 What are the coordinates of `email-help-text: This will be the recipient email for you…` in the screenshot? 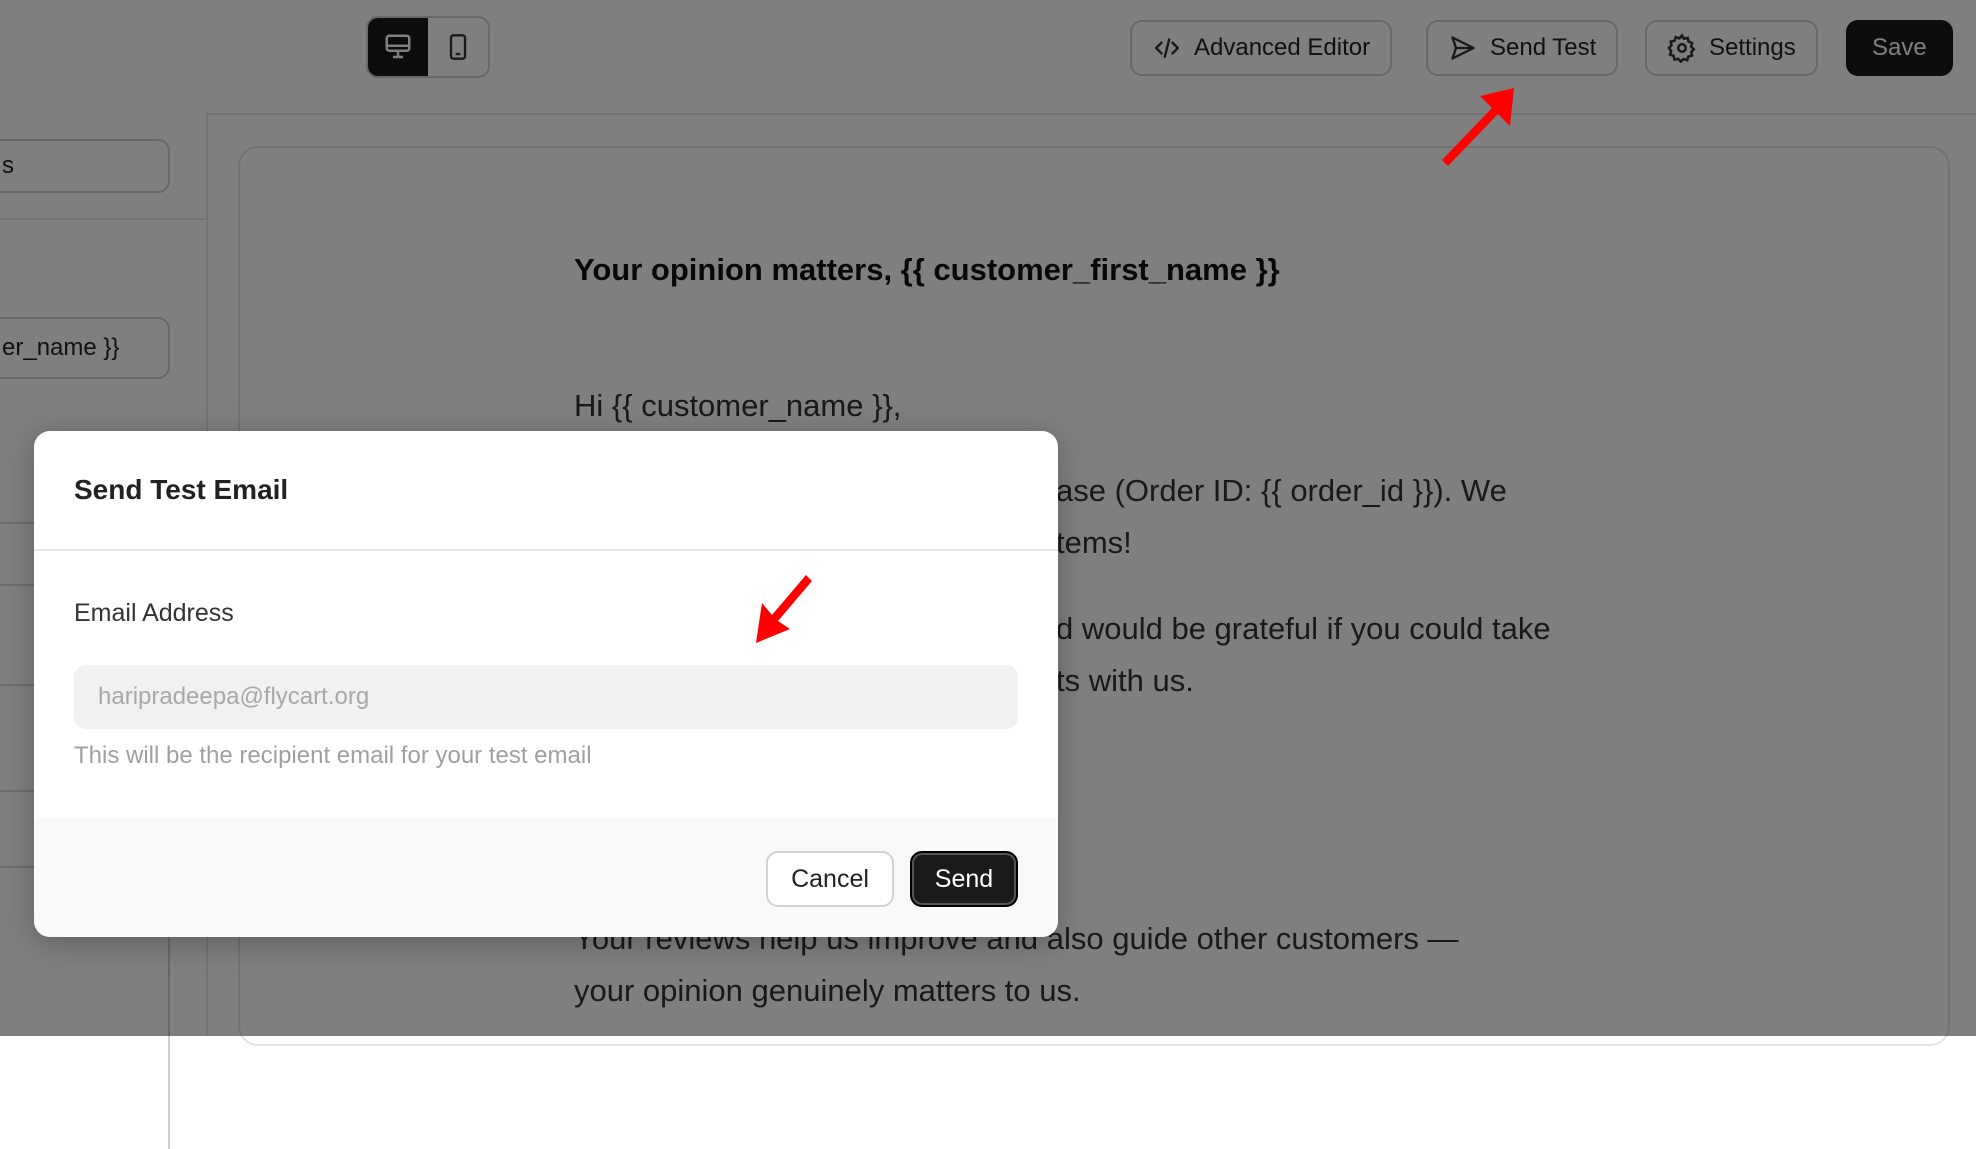 It's located at (333, 755).